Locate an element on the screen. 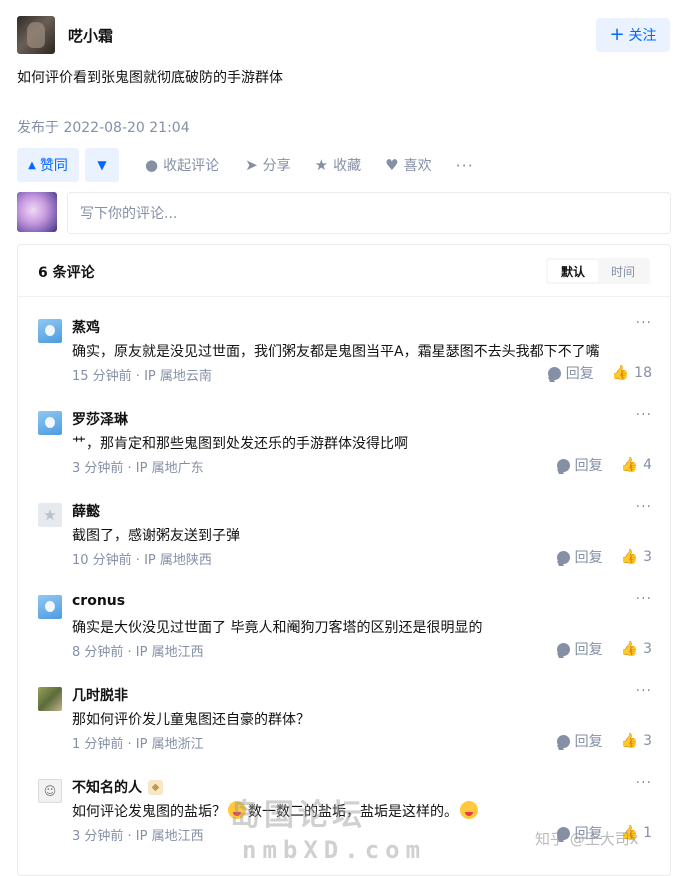 The height and width of the screenshot is (876, 673). upvote-label: 赞同 is located at coordinates (53, 166).